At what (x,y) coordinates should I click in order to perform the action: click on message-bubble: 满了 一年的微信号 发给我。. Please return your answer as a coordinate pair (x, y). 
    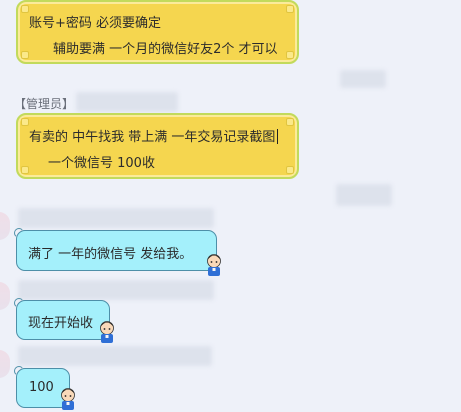
    Looking at the image, I should click on (115, 249).